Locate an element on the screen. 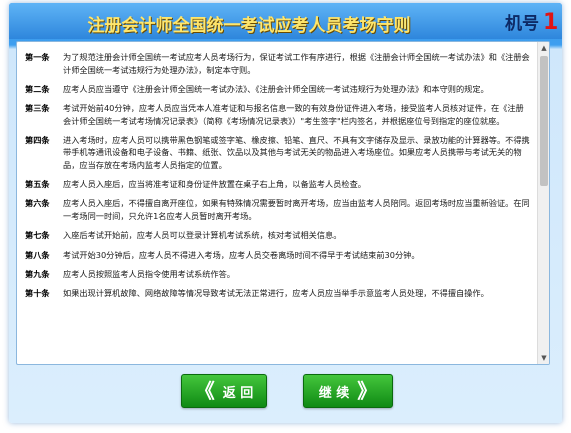  rule-item: 第七条 入座后考试开始前，应考人员可以登录计算机考试系统，核对考试相关信息。 is located at coordinates (277, 235).